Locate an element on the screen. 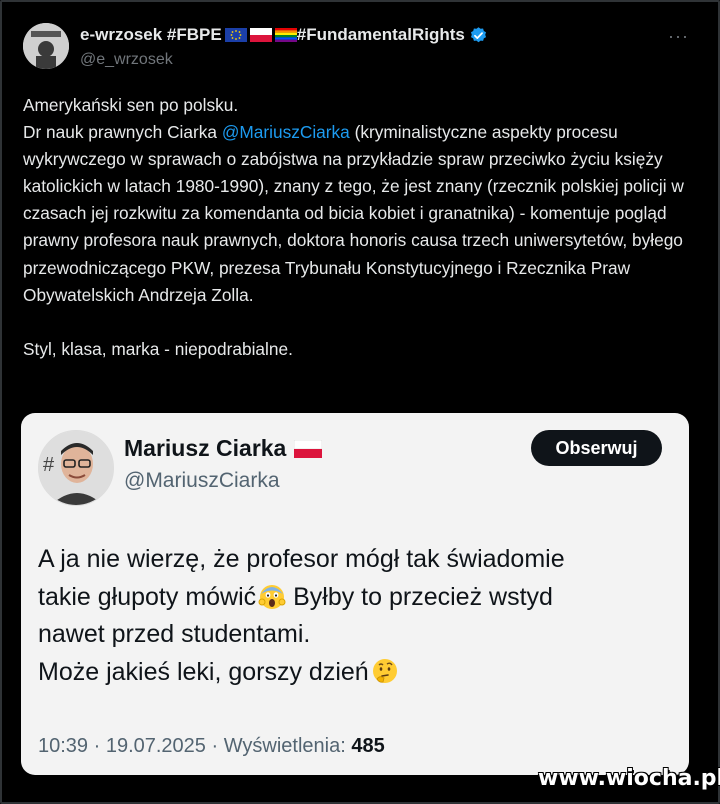  quote-timestamp: 10:39 · 19.07.2025 · Wyświetlenia: is located at coordinates (194, 746).